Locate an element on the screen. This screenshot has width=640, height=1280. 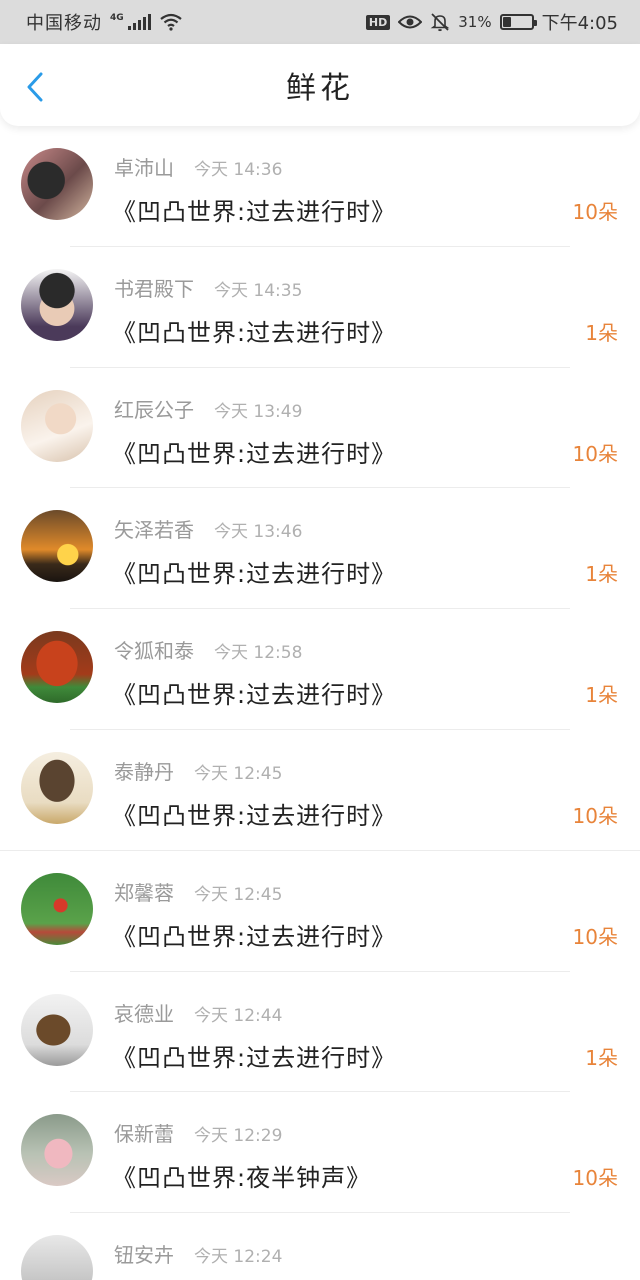
battery-percent: 31% is located at coordinates (475, 22).